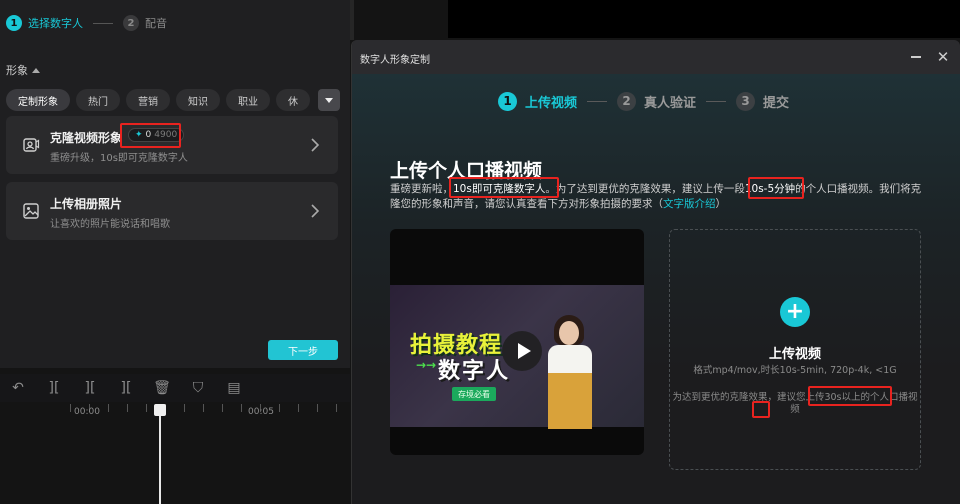 This screenshot has width=960, height=504. I want to click on text-intro-link: 文字版介绍, so click(689, 204).